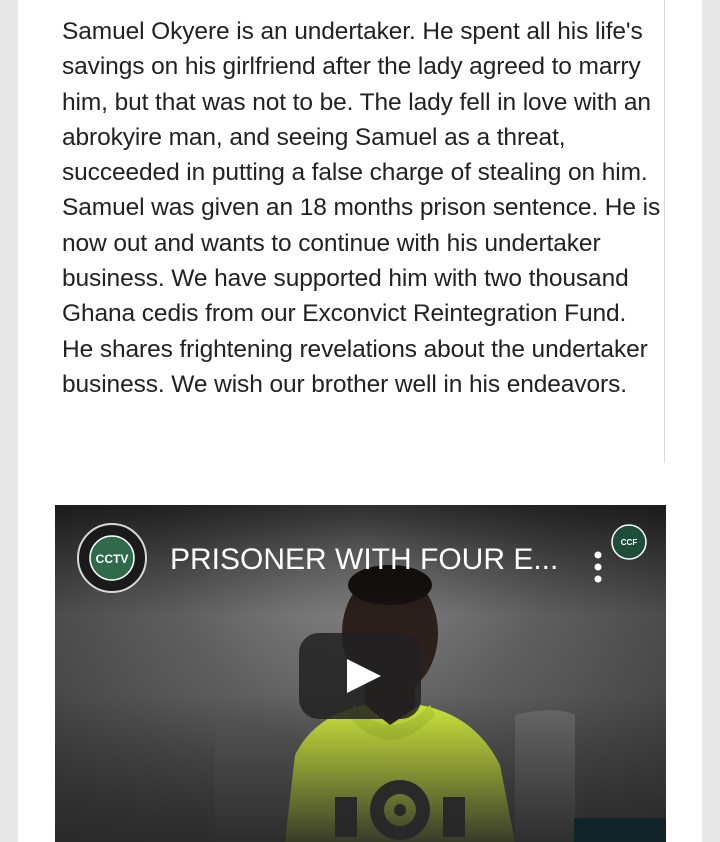 The image size is (720, 842). I want to click on text-block-border, so click(664, 231).